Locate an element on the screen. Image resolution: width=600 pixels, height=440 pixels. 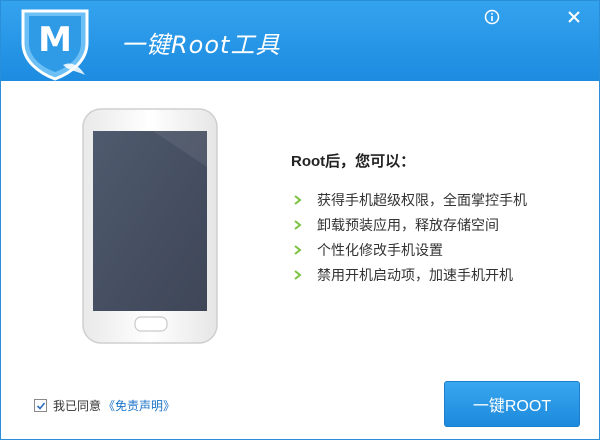
close-icon is located at coordinates (574, 17).